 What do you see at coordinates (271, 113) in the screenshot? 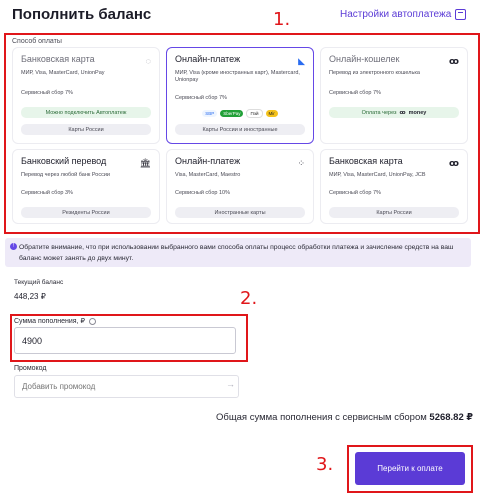
I see `mir-logo: Mir` at bounding box center [271, 113].